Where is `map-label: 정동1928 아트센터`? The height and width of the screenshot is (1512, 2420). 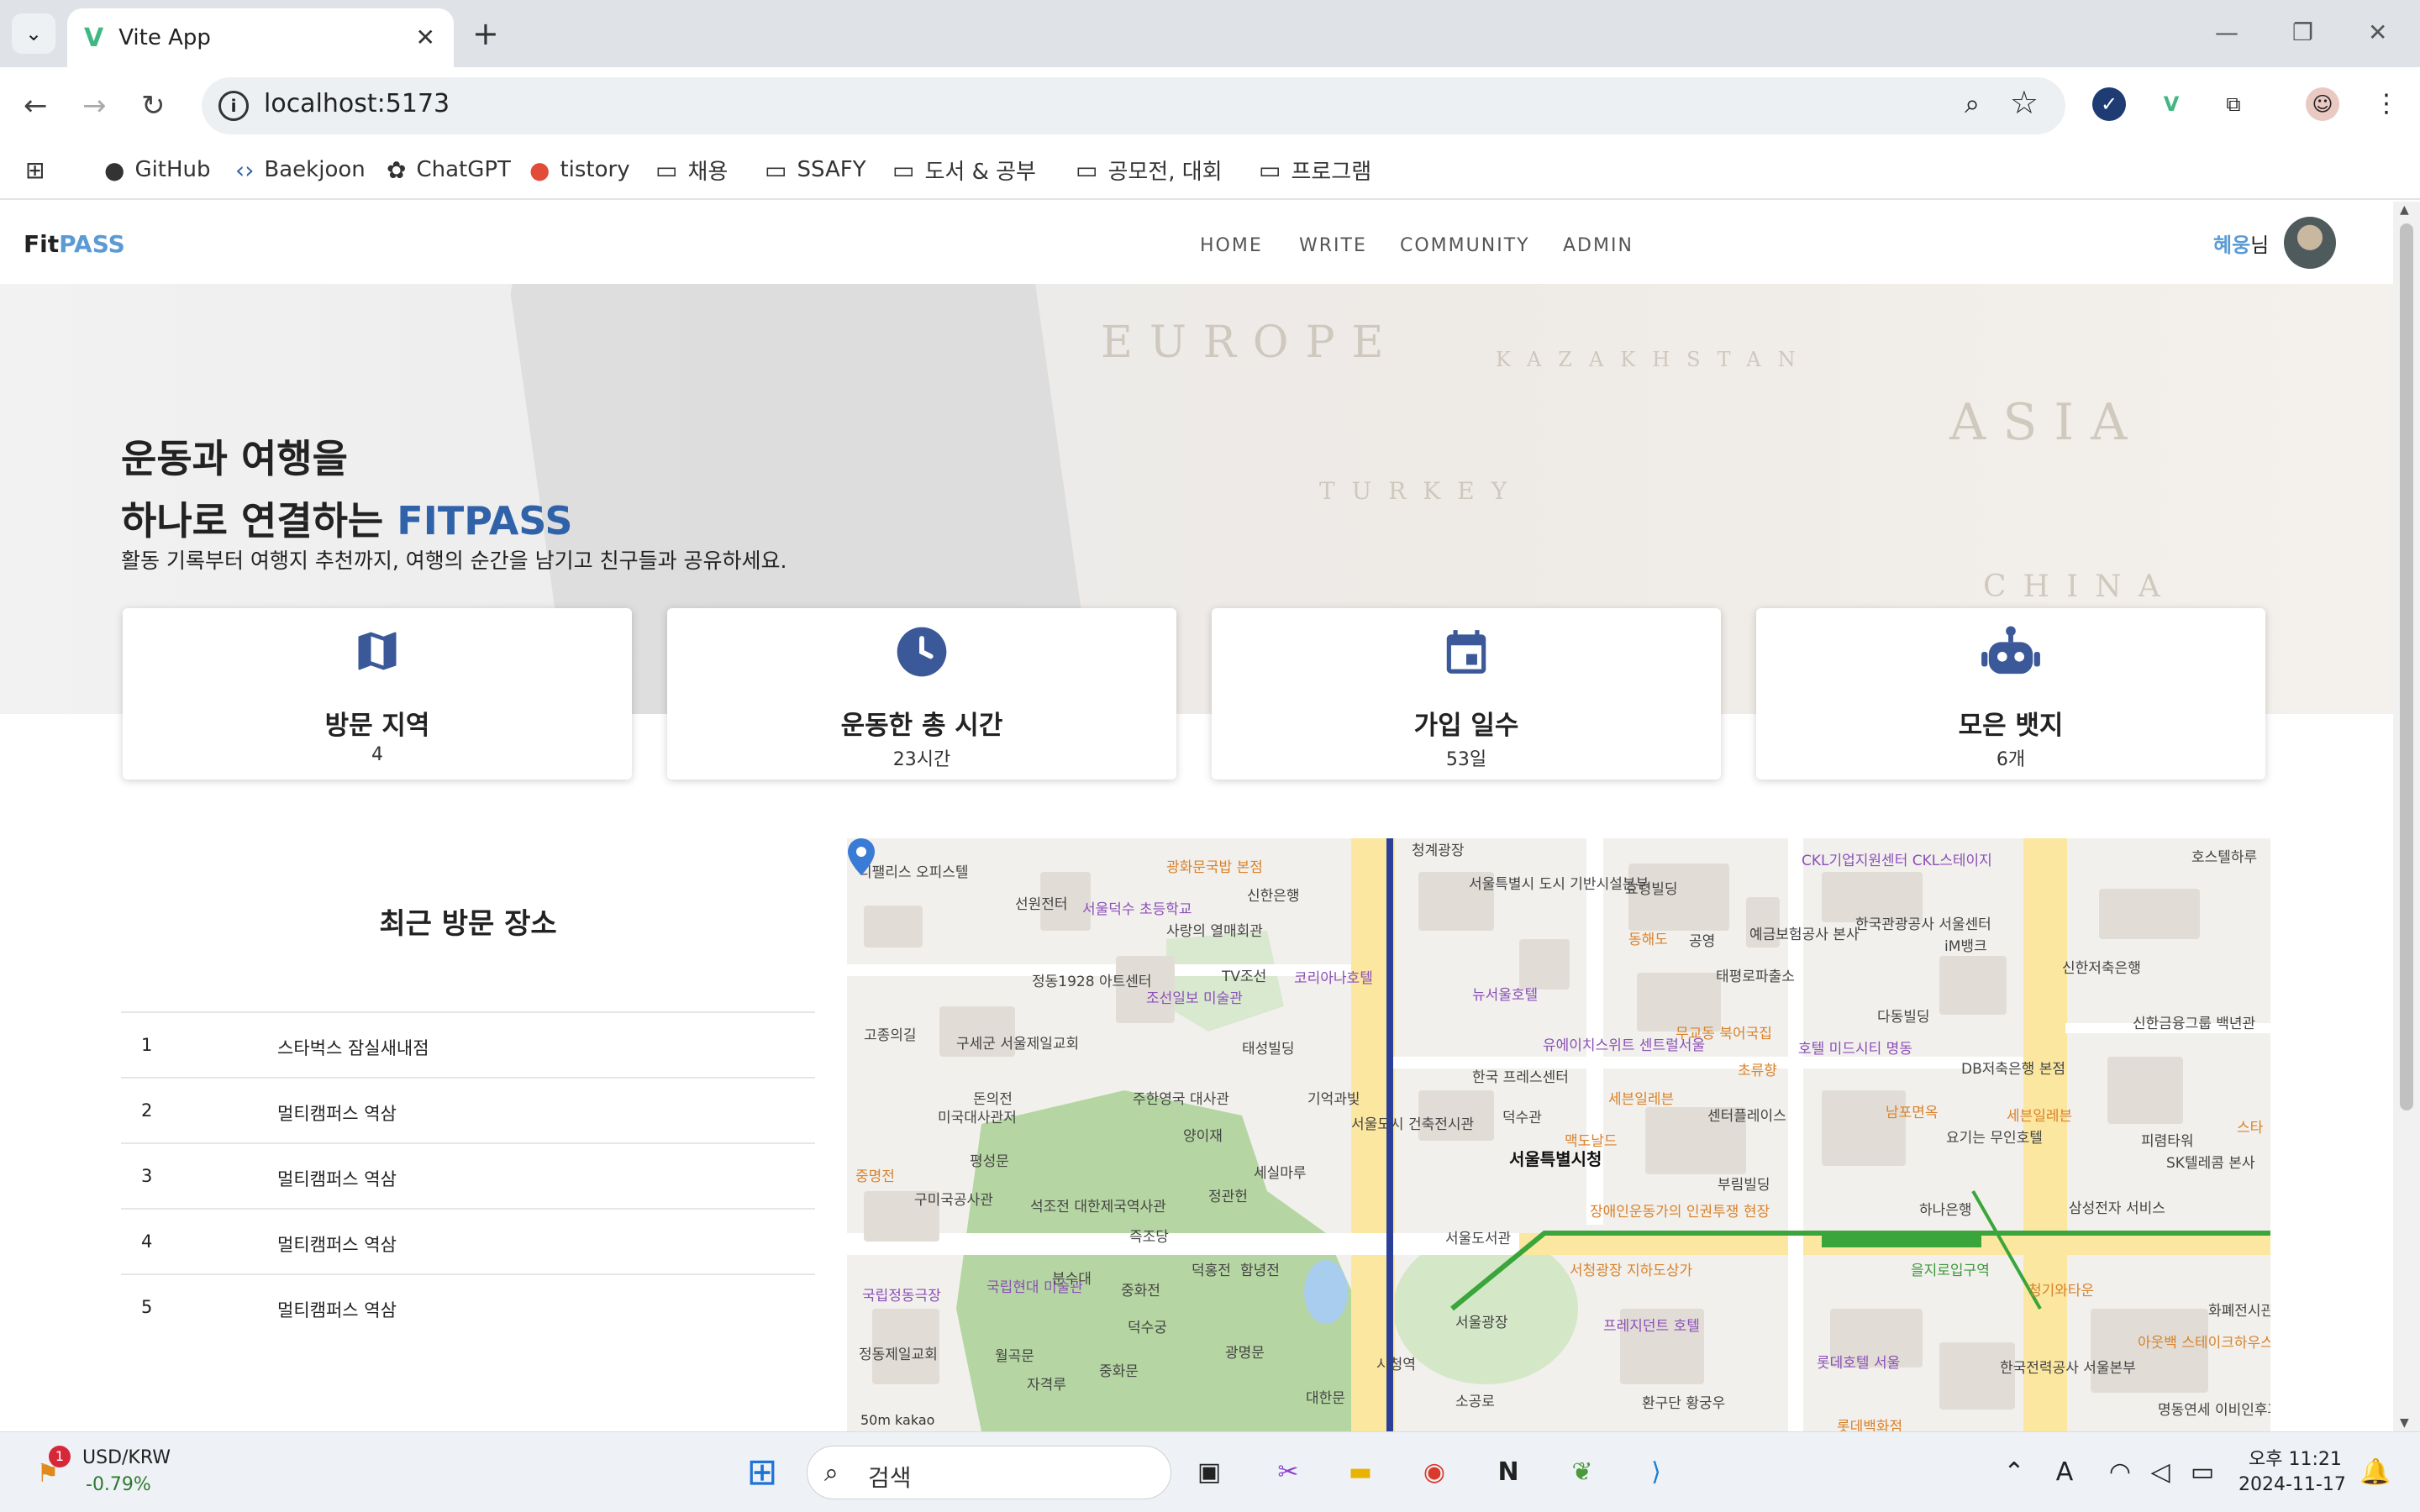
map-label: 정동1928 아트센터 is located at coordinates (1092, 979).